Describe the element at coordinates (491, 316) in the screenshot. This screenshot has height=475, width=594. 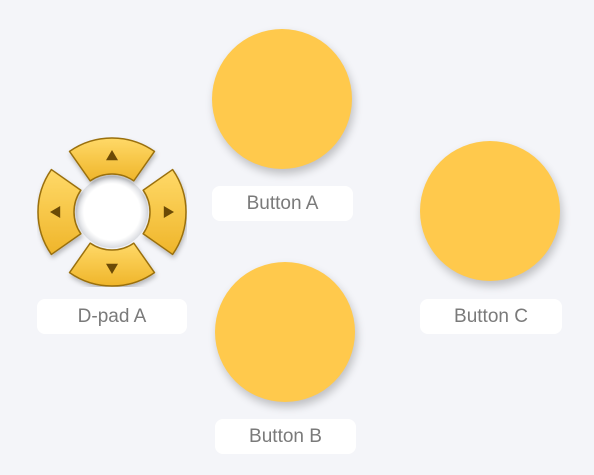
I see `button-c-label: Button C` at that location.